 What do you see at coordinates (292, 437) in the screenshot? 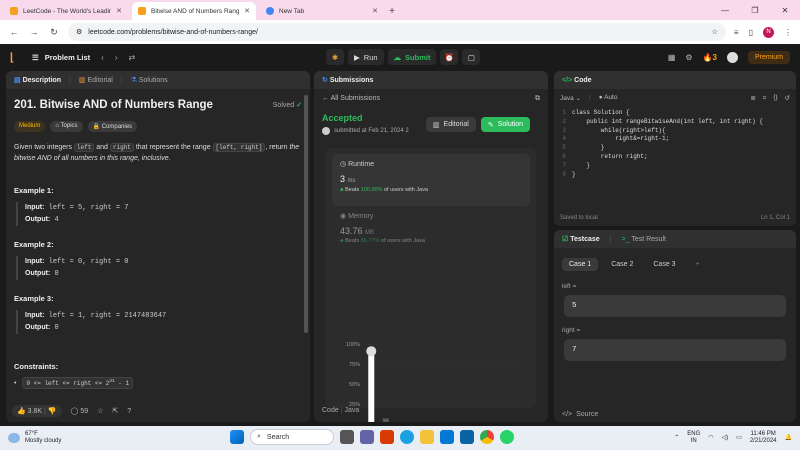
I see `taskbar-search: ⌕ Search` at bounding box center [292, 437].